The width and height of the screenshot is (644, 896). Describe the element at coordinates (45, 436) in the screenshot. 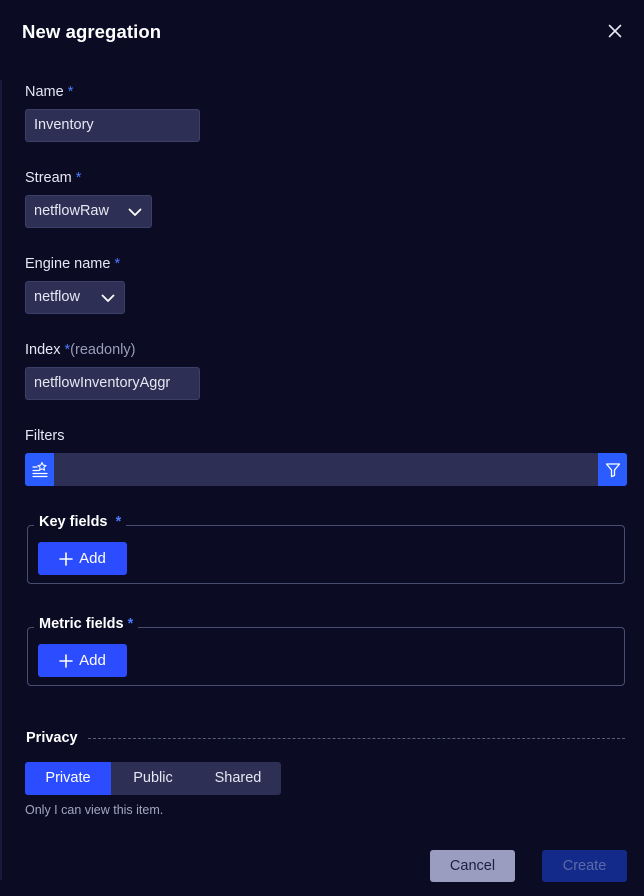

I see `filters-label: Filters` at that location.